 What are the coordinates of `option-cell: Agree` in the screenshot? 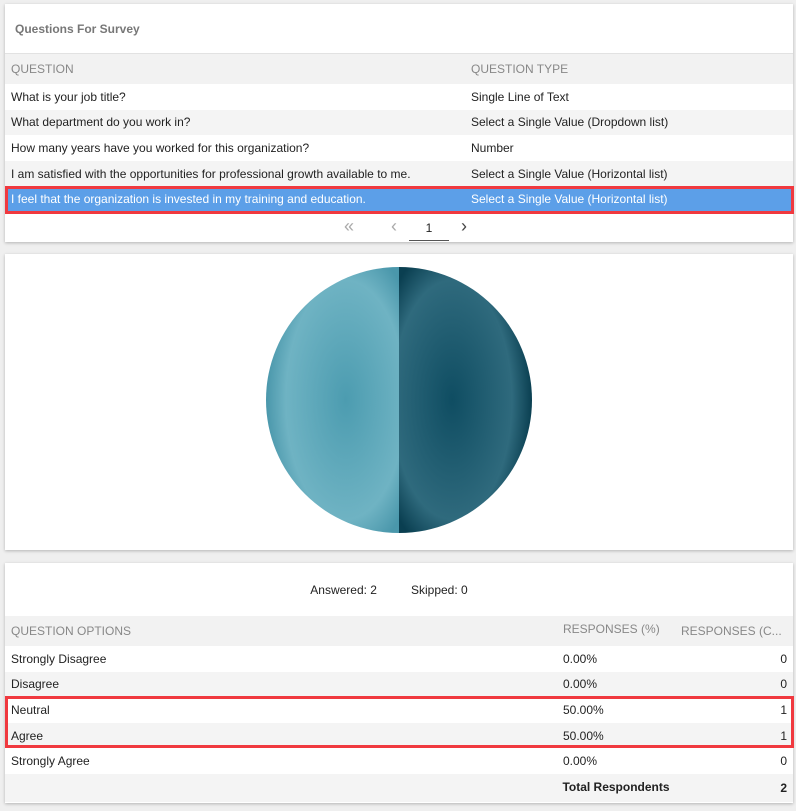 It's located at (281, 735).